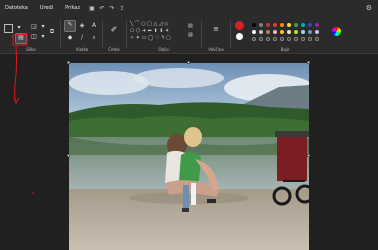  Describe the element at coordinates (102, 8) in the screenshot. I see `undo-icon: ↶` at that location.